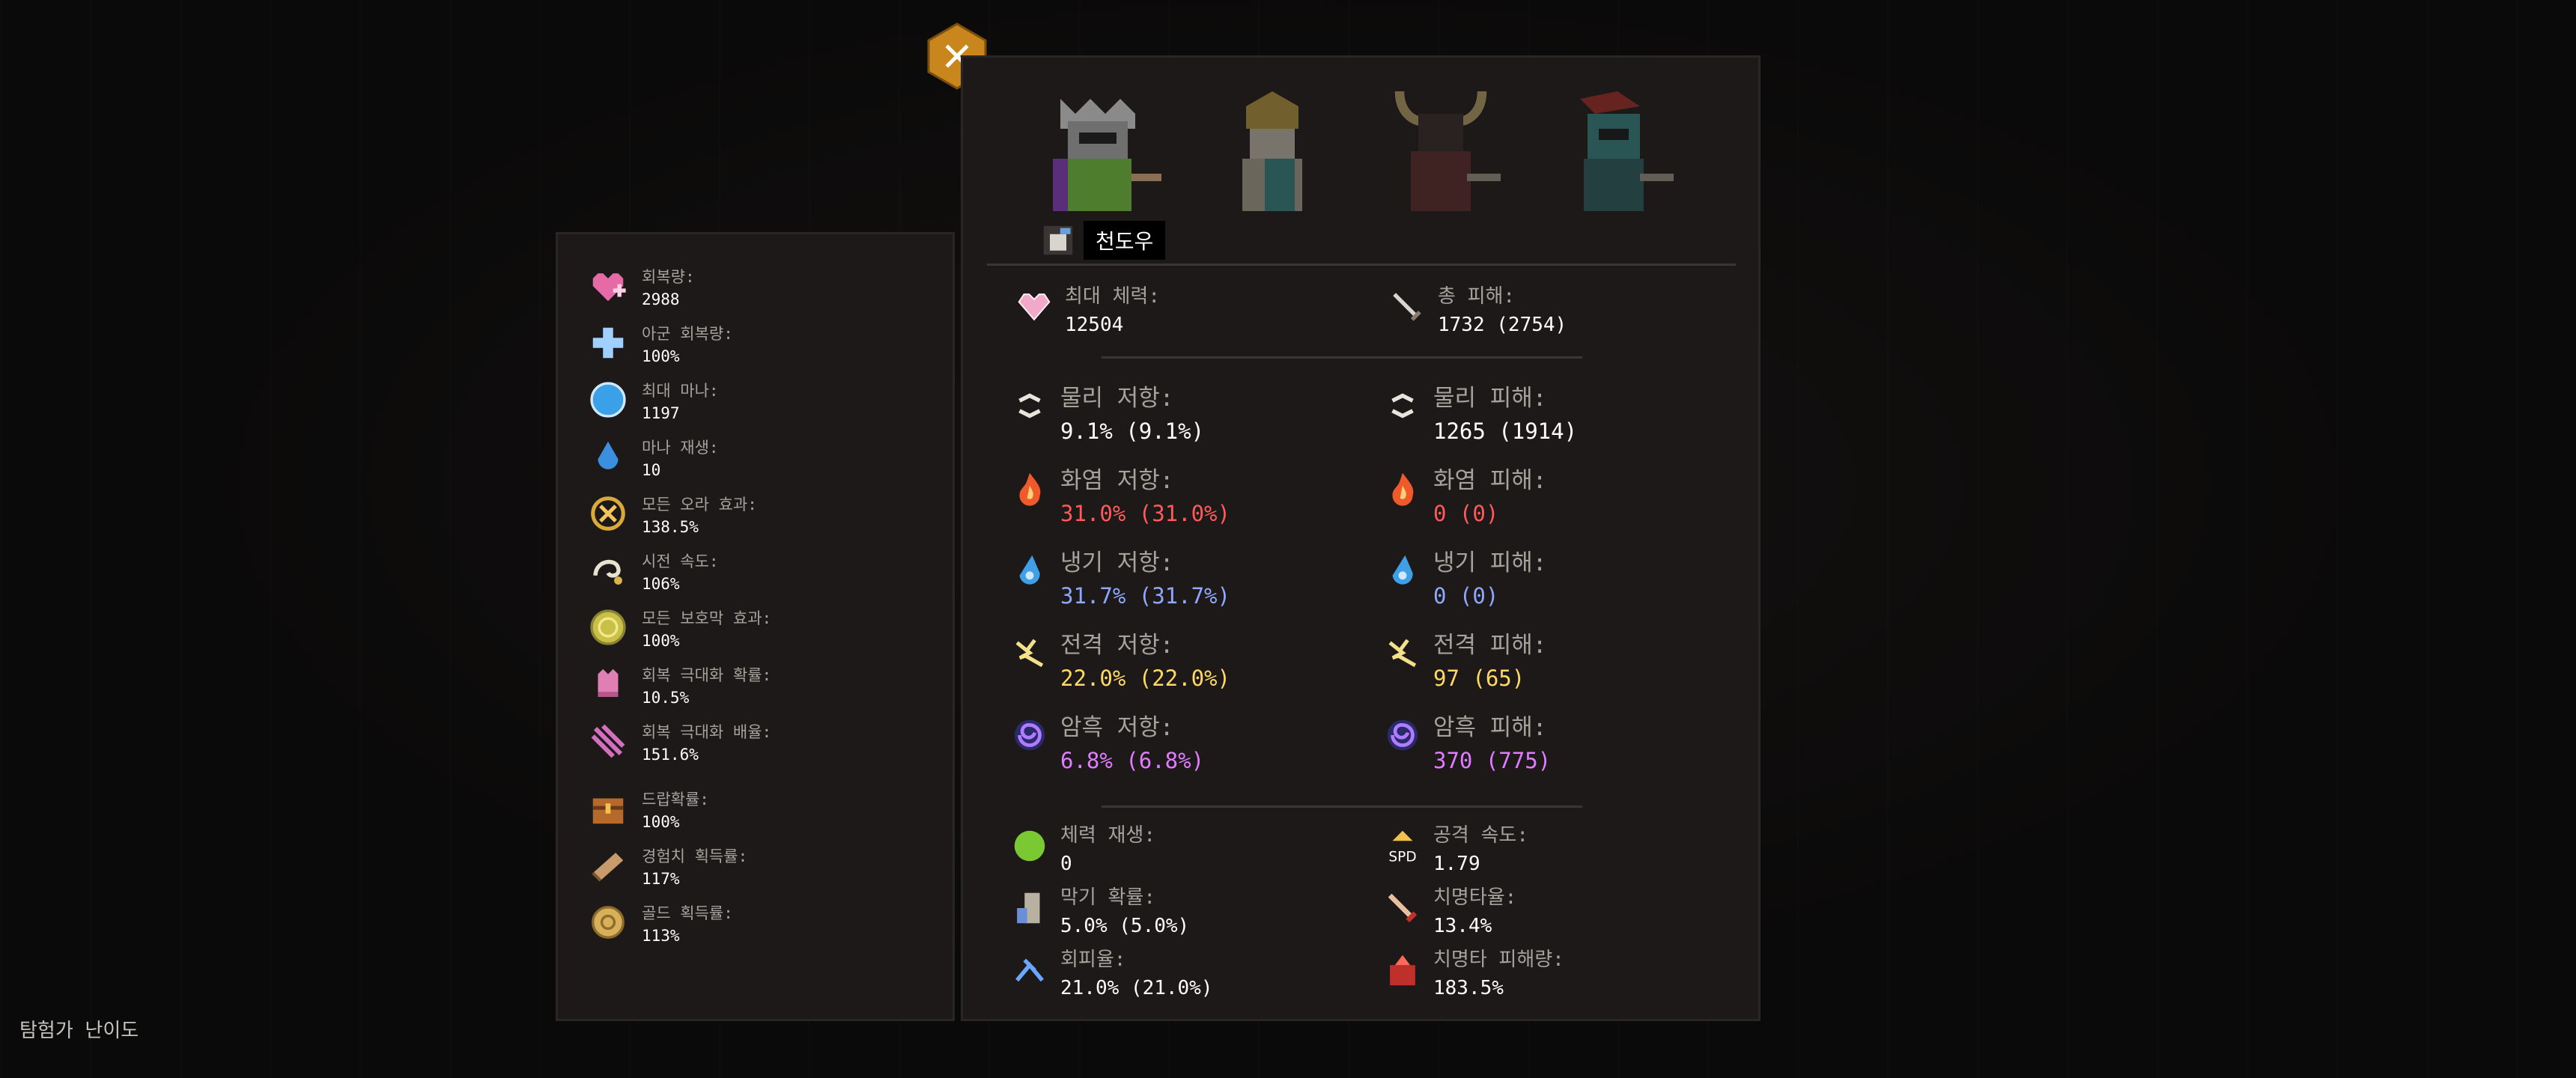  What do you see at coordinates (1117, 398) in the screenshot?
I see `stat-label: 물리 저항:` at bounding box center [1117, 398].